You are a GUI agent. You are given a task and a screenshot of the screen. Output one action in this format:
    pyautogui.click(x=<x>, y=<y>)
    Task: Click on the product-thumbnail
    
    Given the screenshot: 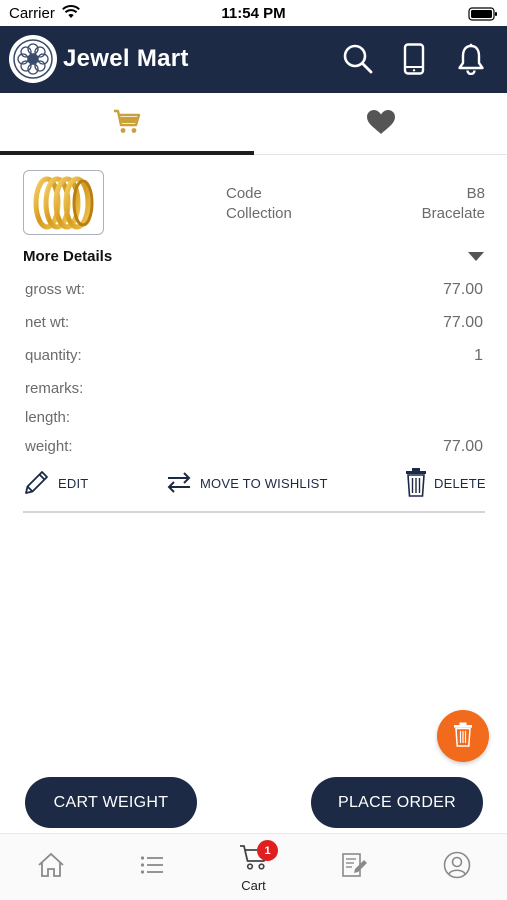 What is the action you would take?
    pyautogui.click(x=63, y=202)
    